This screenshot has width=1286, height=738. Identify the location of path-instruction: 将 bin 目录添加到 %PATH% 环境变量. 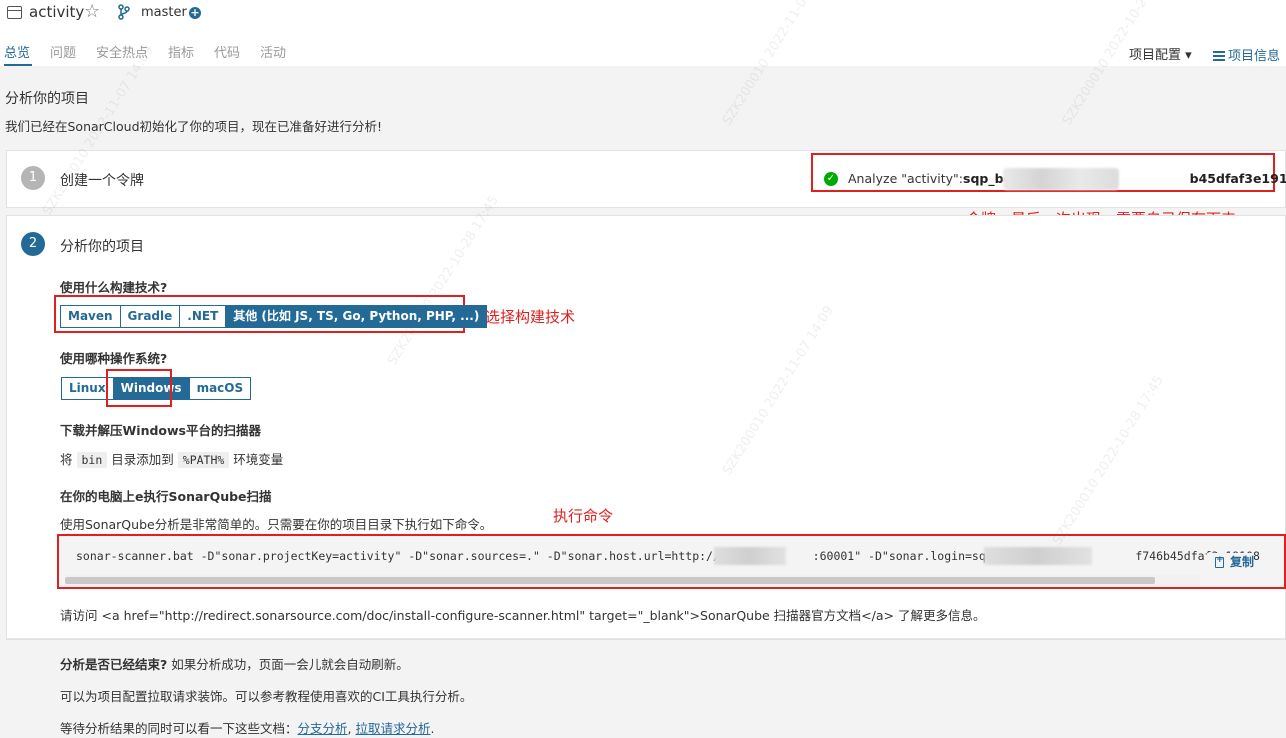
(171, 458).